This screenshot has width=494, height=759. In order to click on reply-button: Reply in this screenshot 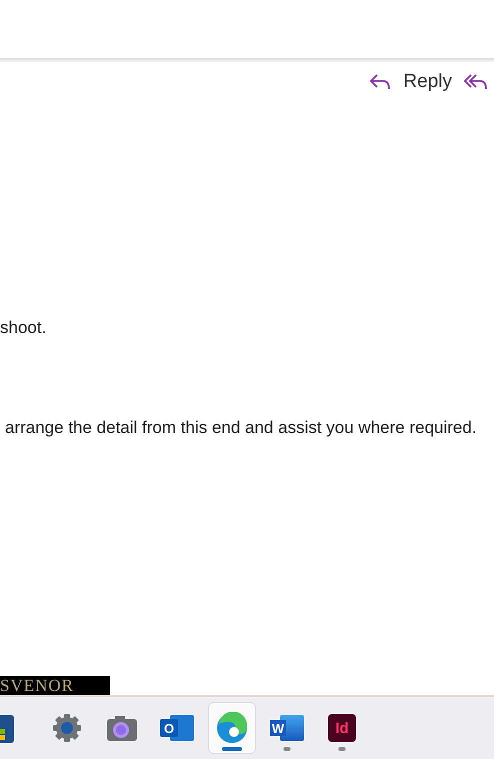, I will do `click(410, 82)`.